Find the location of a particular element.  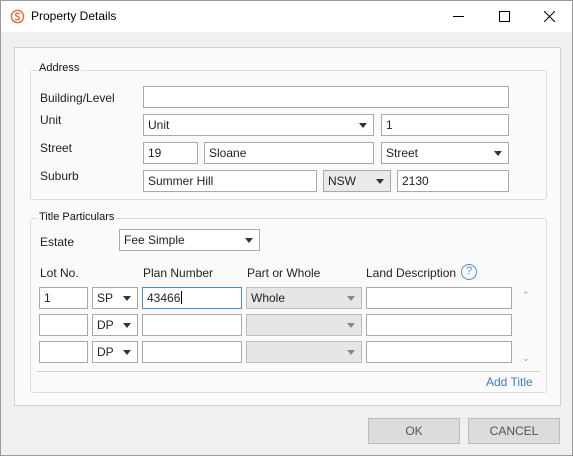

unit-label: Unit is located at coordinates (51, 120).